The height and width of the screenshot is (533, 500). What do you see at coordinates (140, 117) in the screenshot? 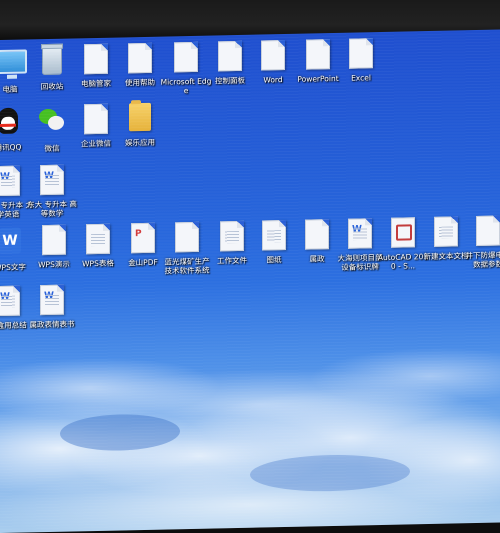
I see `folder-icon` at bounding box center [140, 117].